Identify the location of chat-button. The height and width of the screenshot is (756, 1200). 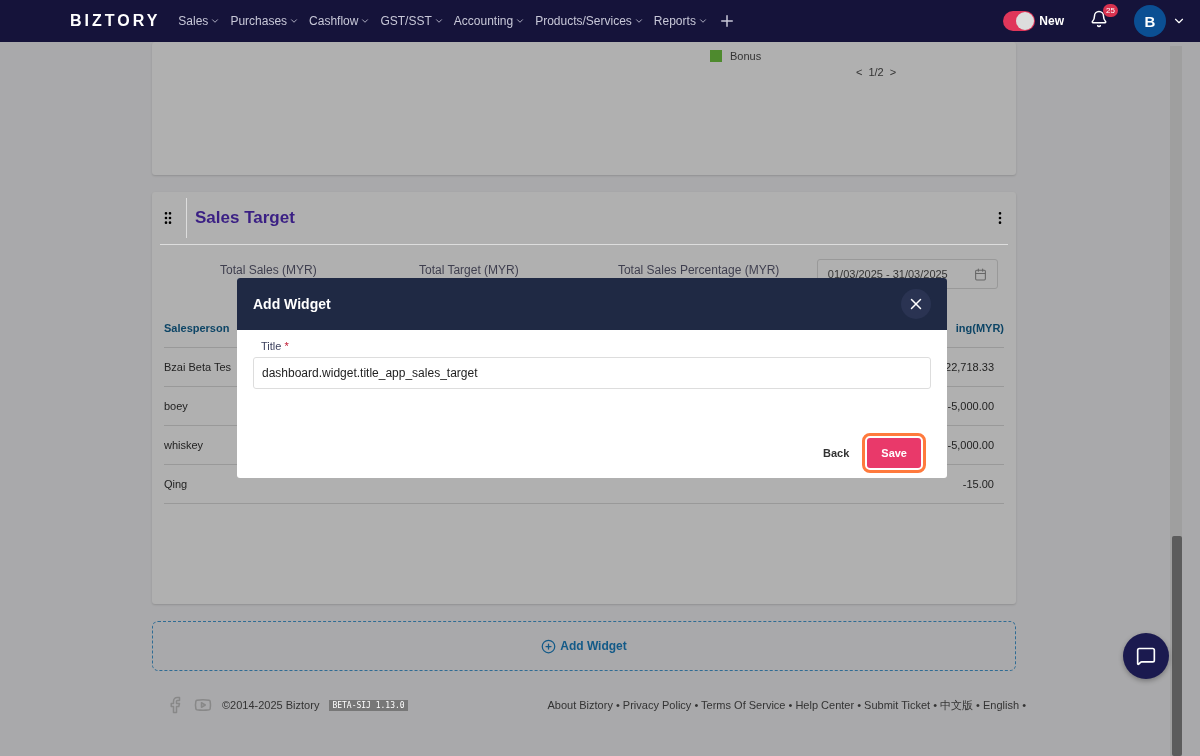
(1146, 656).